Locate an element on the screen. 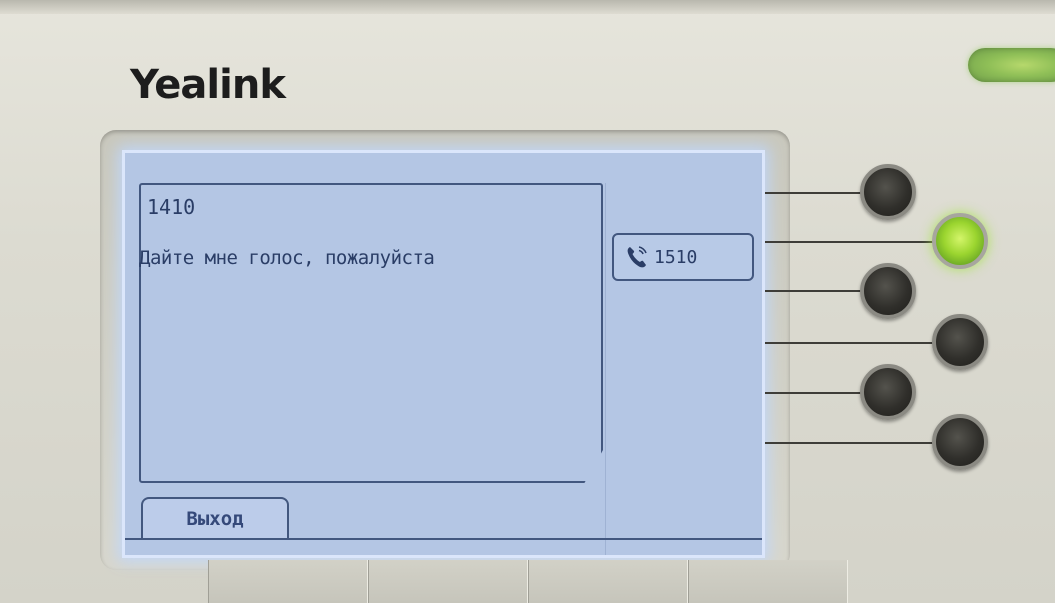 This screenshot has height=603, width=1055. phone-top-edge is located at coordinates (527, 7).